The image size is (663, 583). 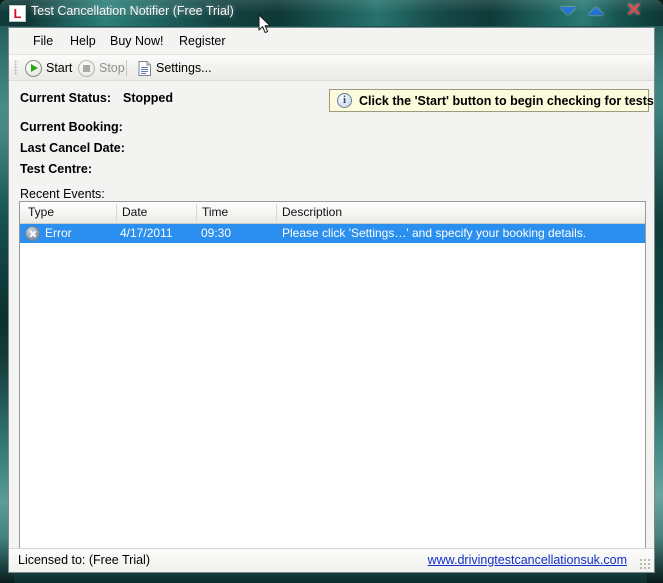 I want to click on close-x-icon: ✕, so click(x=634, y=10).